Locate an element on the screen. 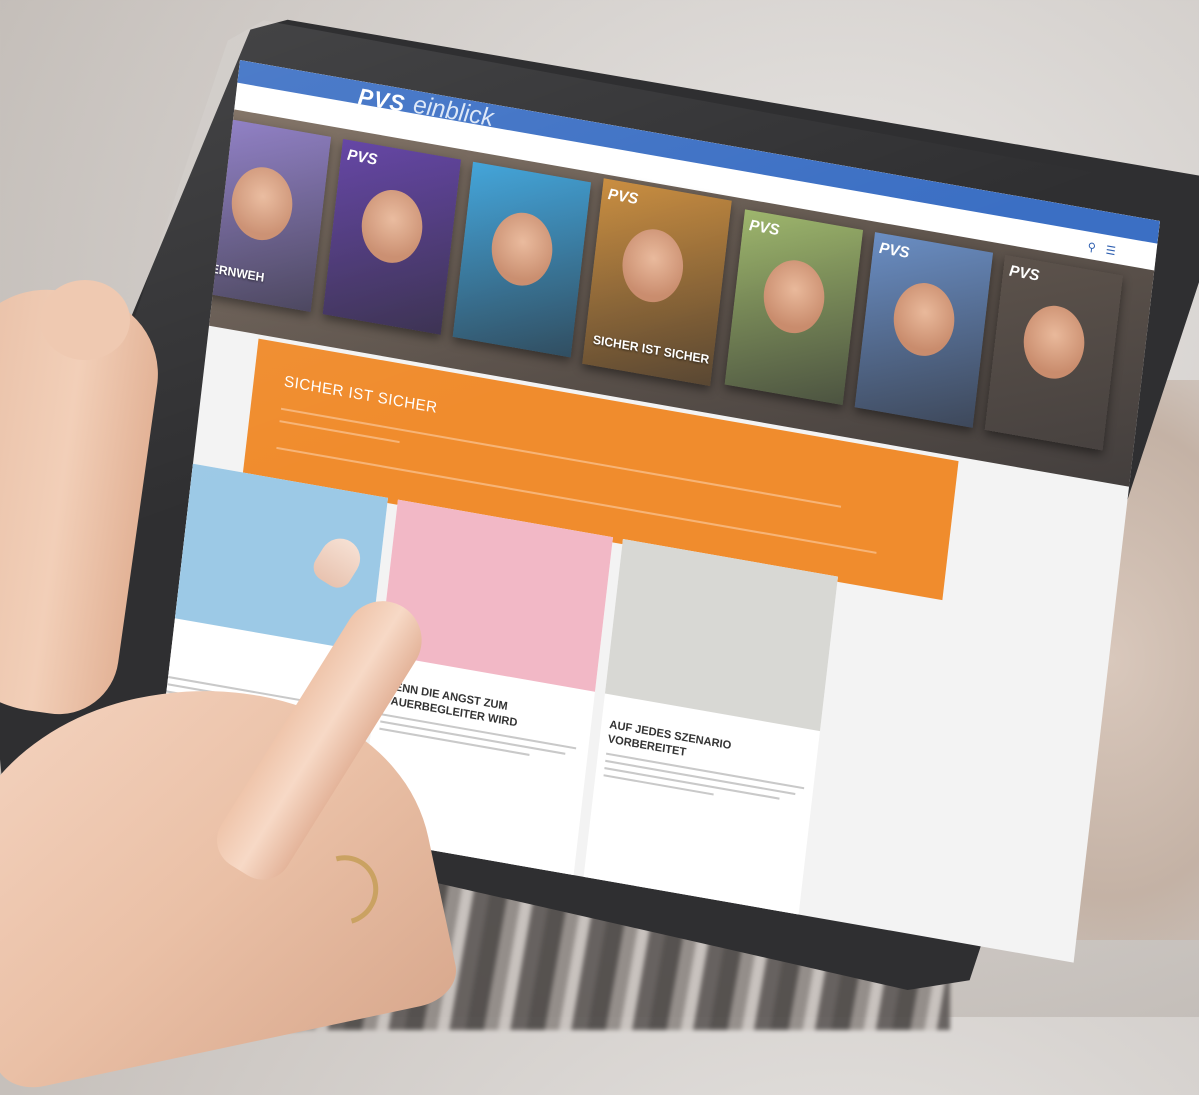 This screenshot has width=1199, height=1095. menu-icon: ☰ is located at coordinates (1110, 250).